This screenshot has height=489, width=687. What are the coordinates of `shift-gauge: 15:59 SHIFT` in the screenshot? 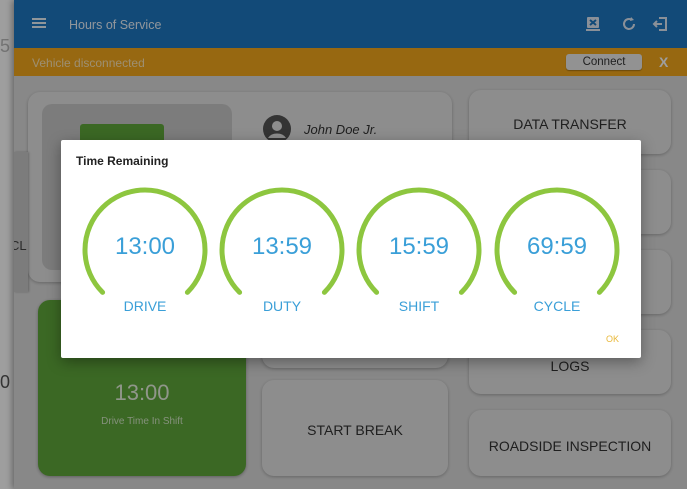 It's located at (419, 250).